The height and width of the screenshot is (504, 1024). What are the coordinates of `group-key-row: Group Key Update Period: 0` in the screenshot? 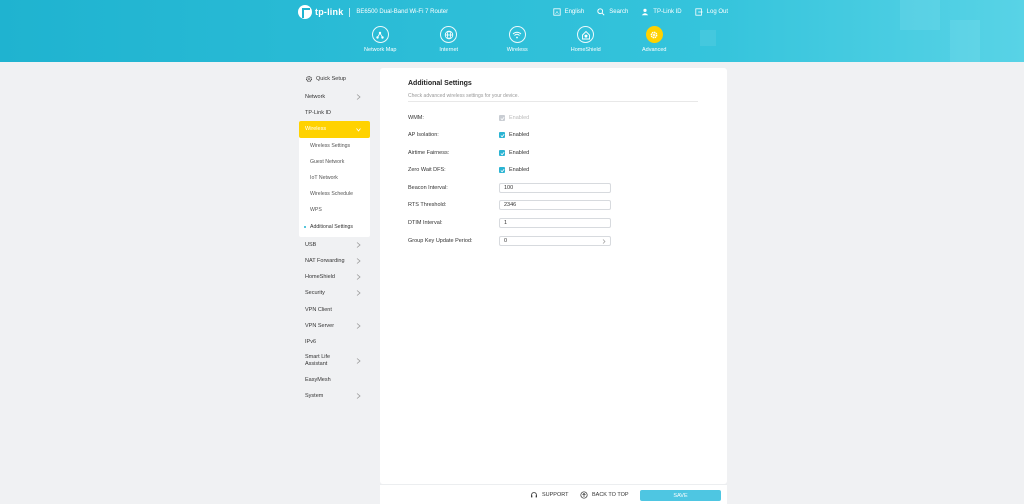 It's located at (558, 241).